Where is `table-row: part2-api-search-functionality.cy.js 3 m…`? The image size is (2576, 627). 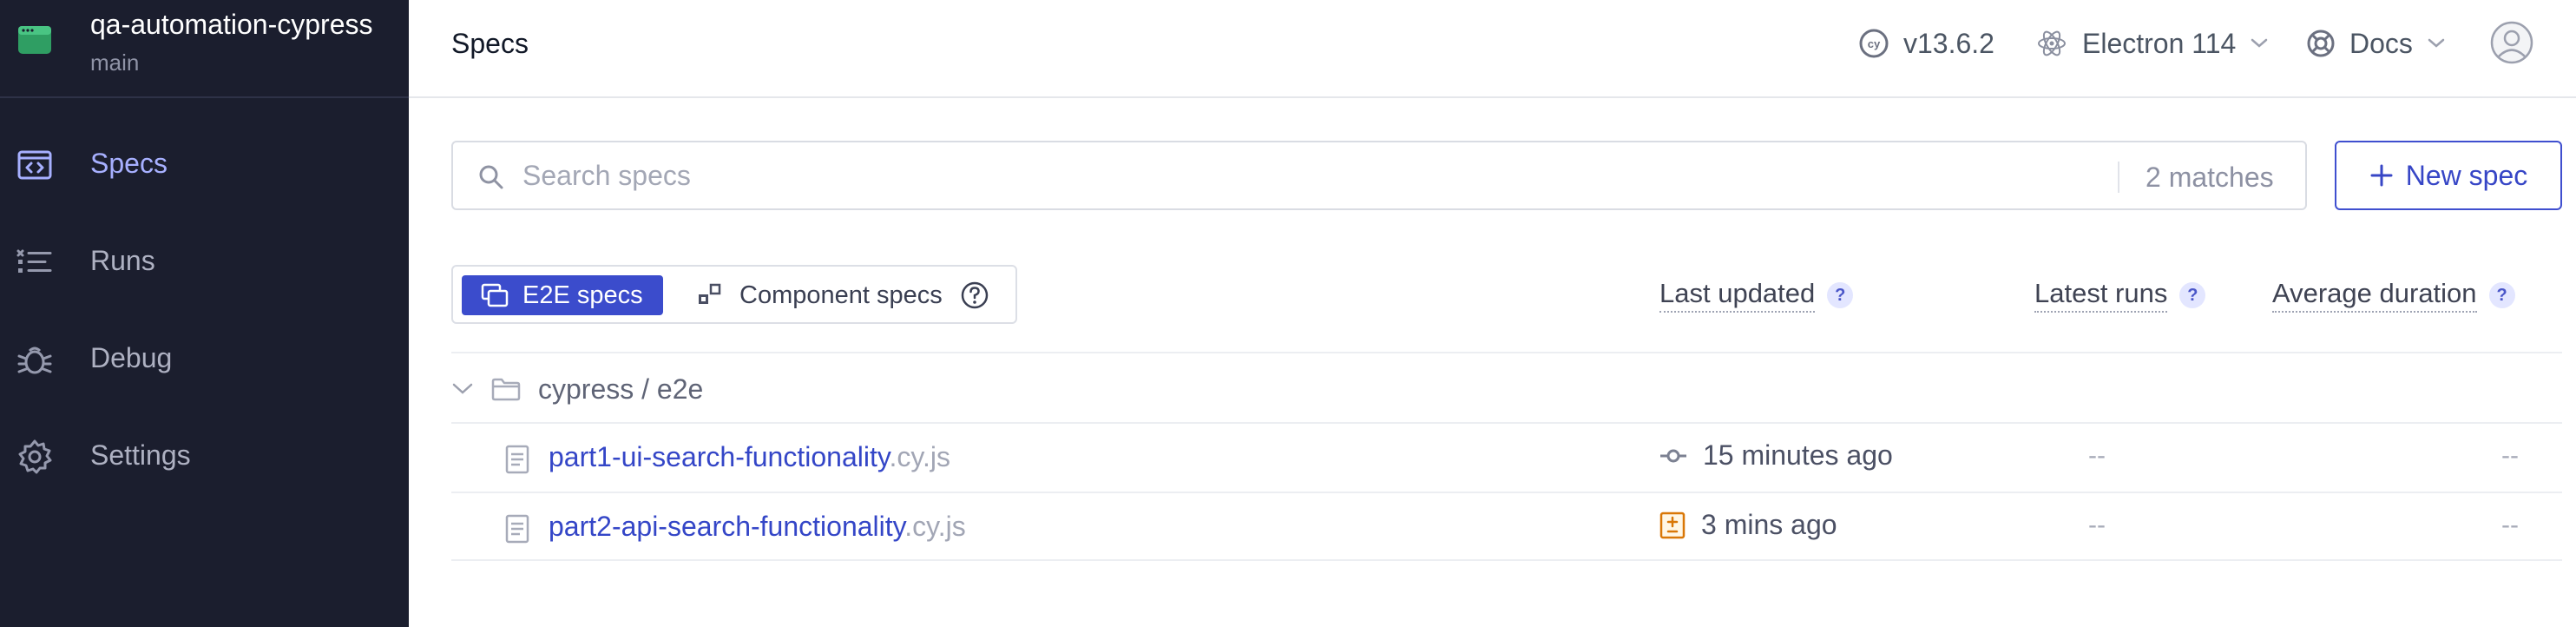
table-row: part2-api-search-functionality.cy.js 3 m… is located at coordinates (1506, 528).